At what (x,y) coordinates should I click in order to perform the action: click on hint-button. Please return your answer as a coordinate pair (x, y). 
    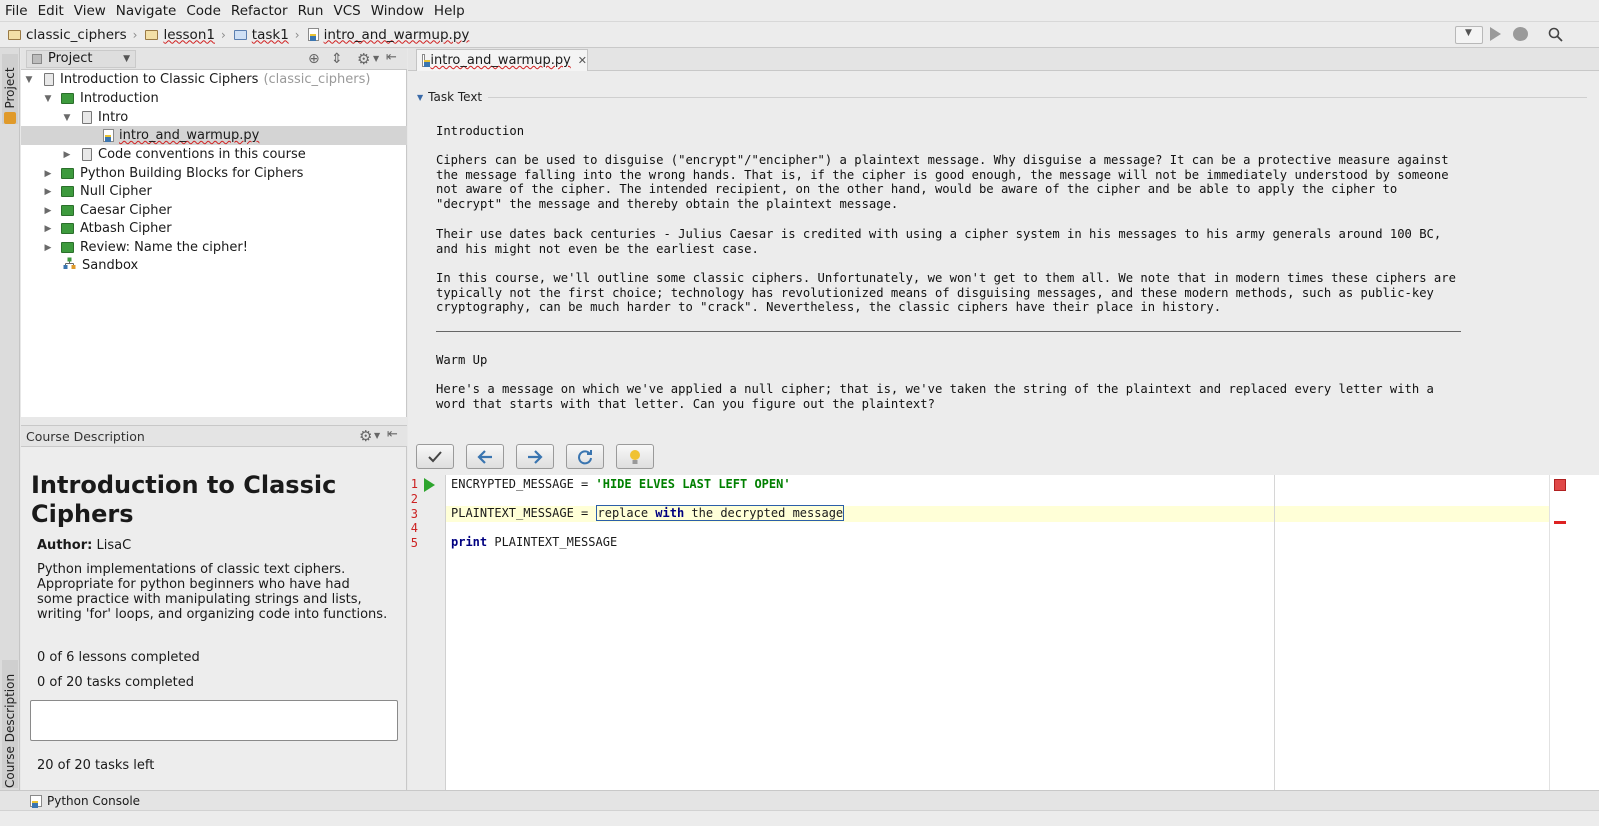
    Looking at the image, I should click on (635, 456).